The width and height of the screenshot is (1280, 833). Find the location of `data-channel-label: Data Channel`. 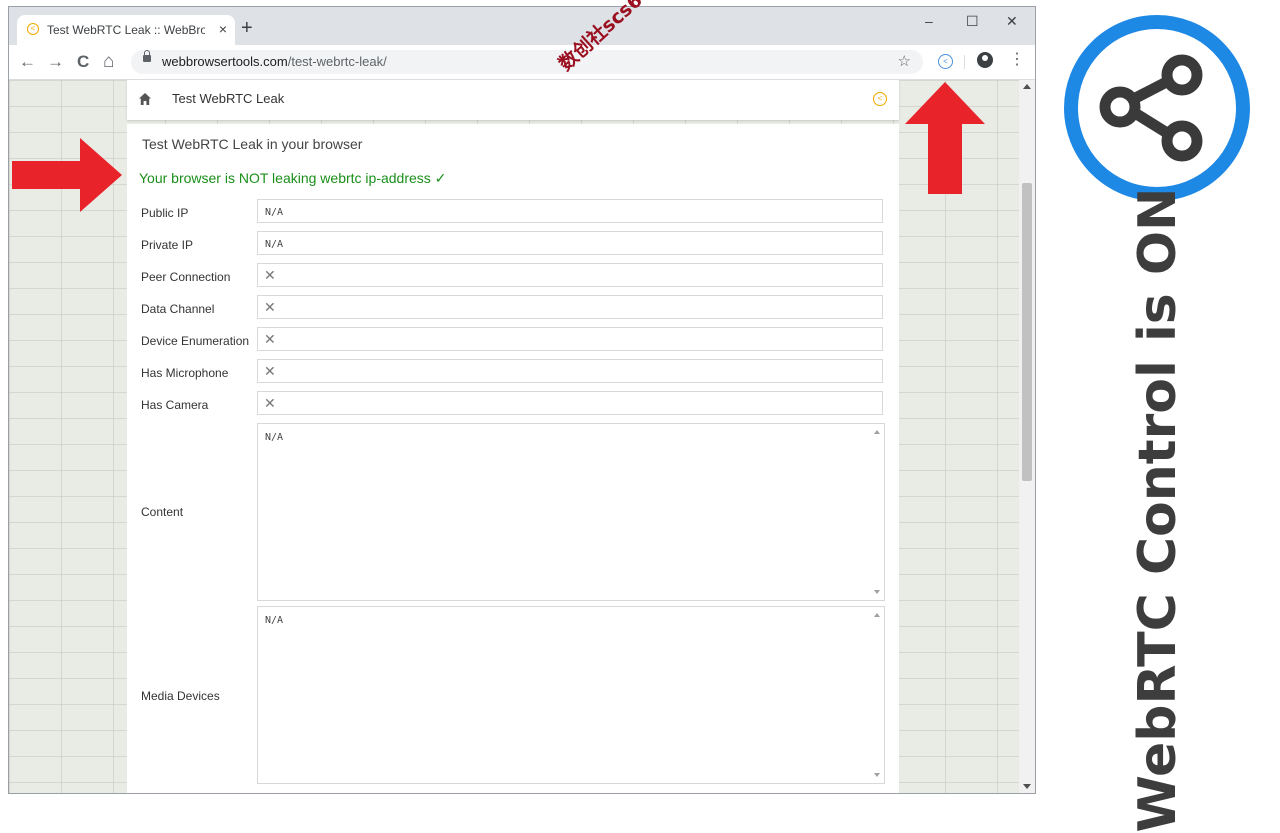

data-channel-label: Data Channel is located at coordinates (178, 309).